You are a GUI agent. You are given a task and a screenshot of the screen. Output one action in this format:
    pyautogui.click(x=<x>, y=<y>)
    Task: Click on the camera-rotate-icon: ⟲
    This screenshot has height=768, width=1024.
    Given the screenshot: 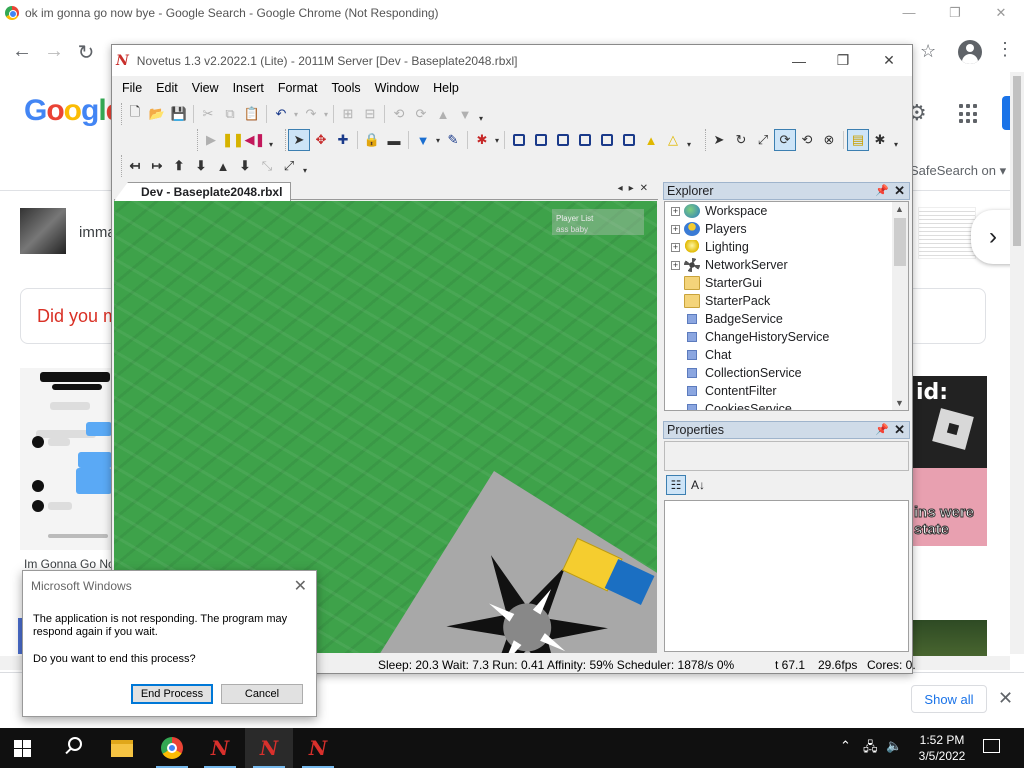 What is the action you would take?
    pyautogui.click(x=807, y=140)
    